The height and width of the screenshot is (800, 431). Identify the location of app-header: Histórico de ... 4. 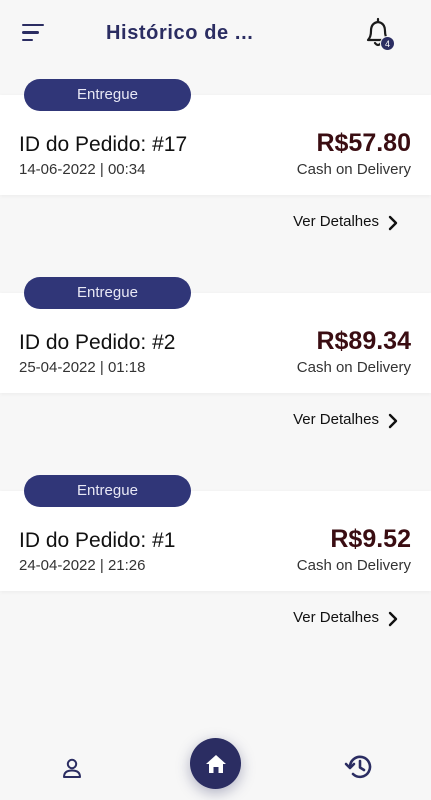
(215, 35).